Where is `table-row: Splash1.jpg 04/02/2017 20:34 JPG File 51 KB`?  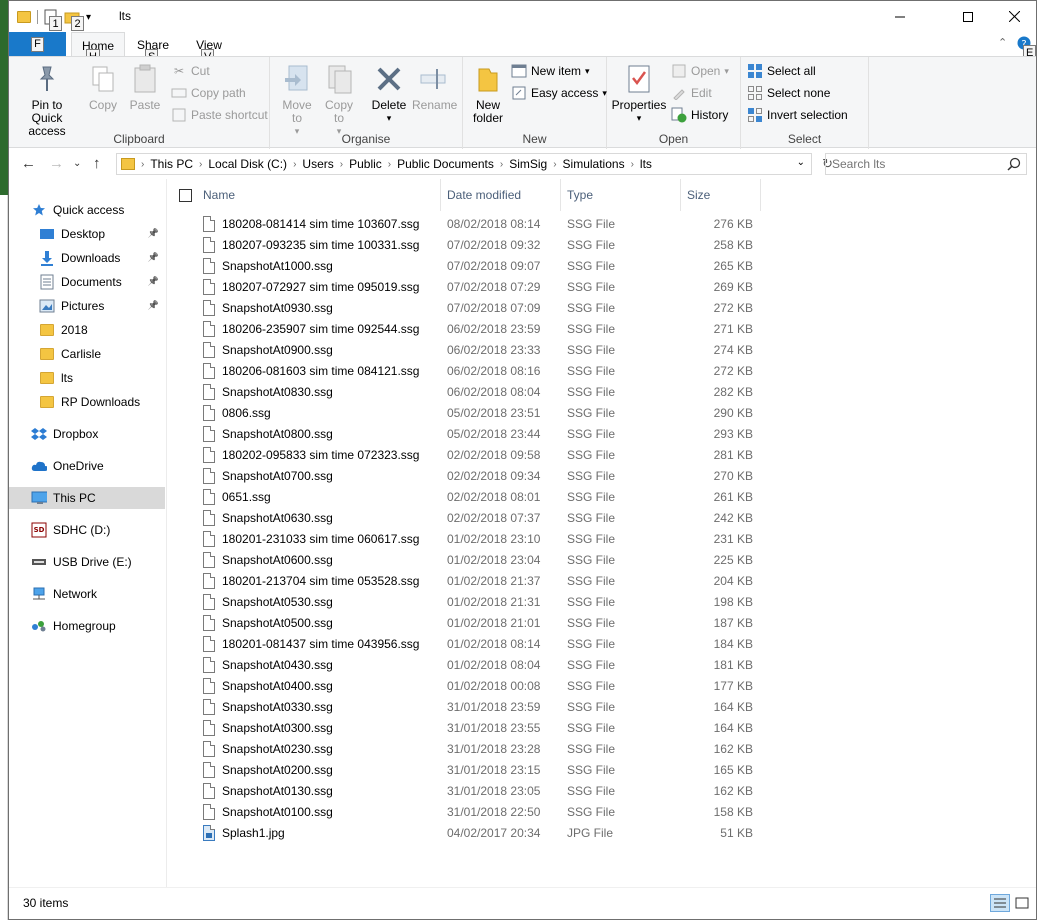 table-row: Splash1.jpg 04/02/2017 20:34 JPG File 51 KB is located at coordinates (601, 833).